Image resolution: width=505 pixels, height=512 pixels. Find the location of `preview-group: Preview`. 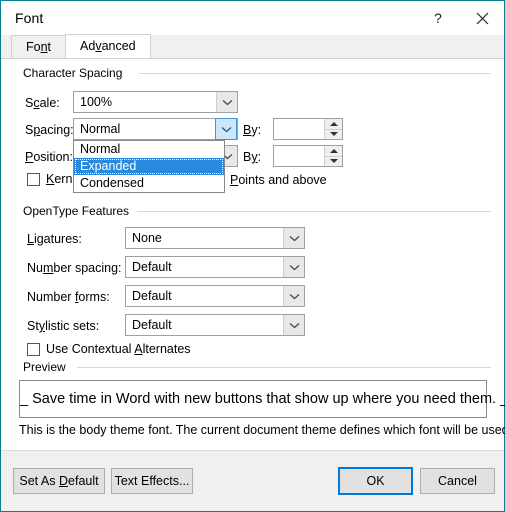

preview-group: Preview is located at coordinates (253, 367).